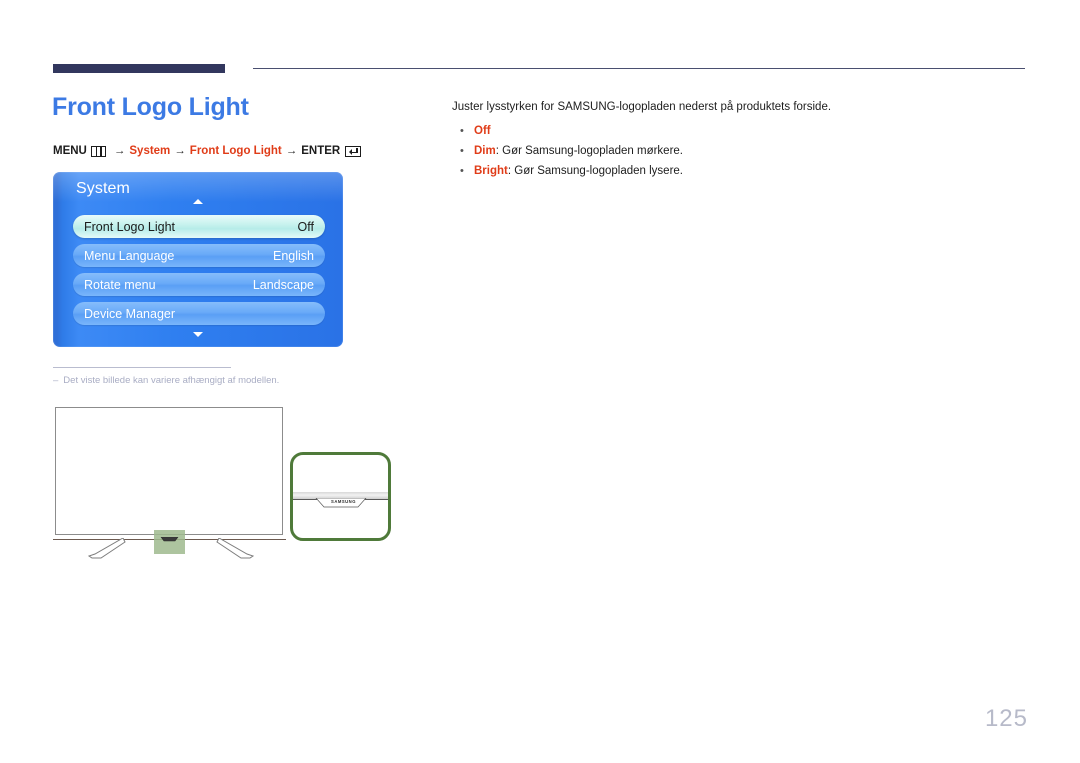 Image resolution: width=1080 pixels, height=763 pixels. Describe the element at coordinates (491, 171) in the screenshot. I see `option-term: Bright` at that location.